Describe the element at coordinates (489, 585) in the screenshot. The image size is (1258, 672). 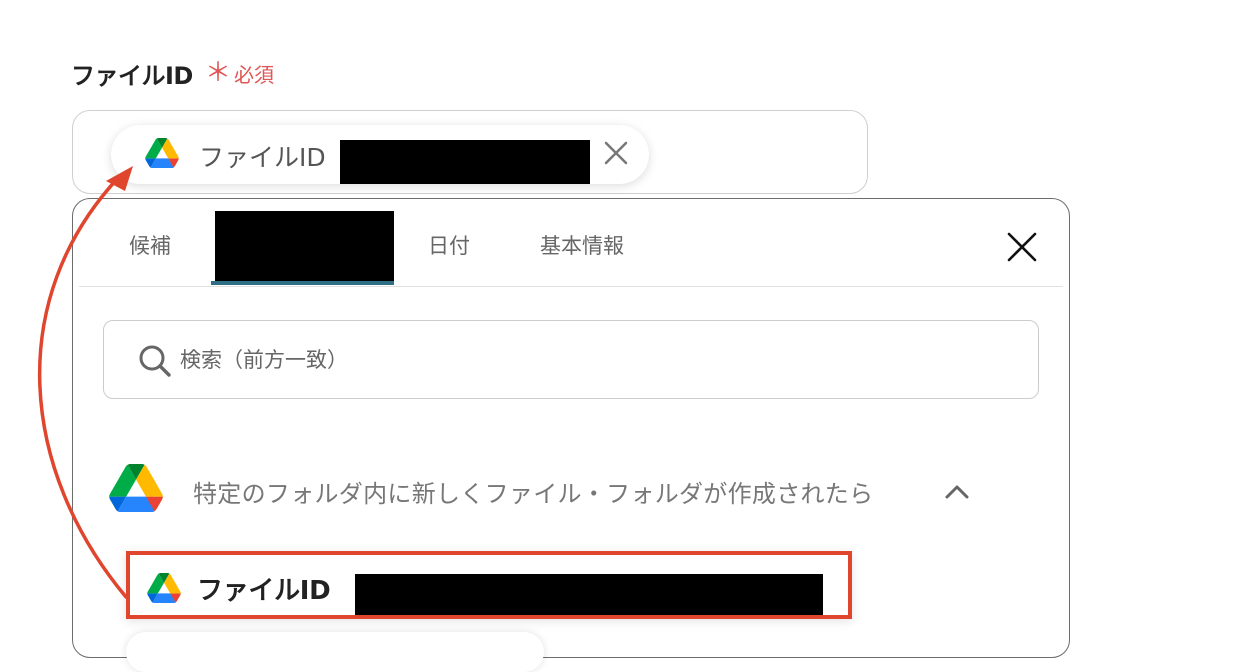
I see `highlight-box` at that location.